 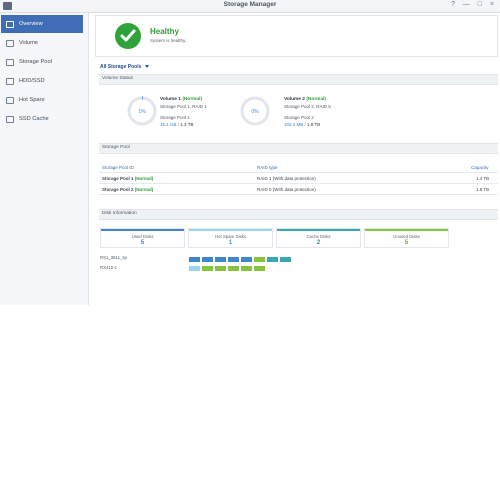 I want to click on section-header-disk-information: Disk Information, so click(x=298, y=214).